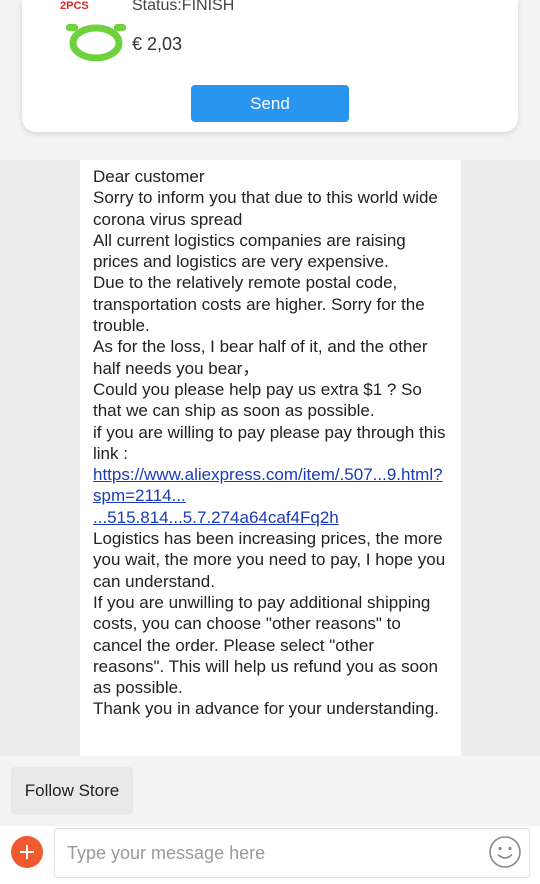  I want to click on quantity-badge: 2PCS, so click(74, 6).